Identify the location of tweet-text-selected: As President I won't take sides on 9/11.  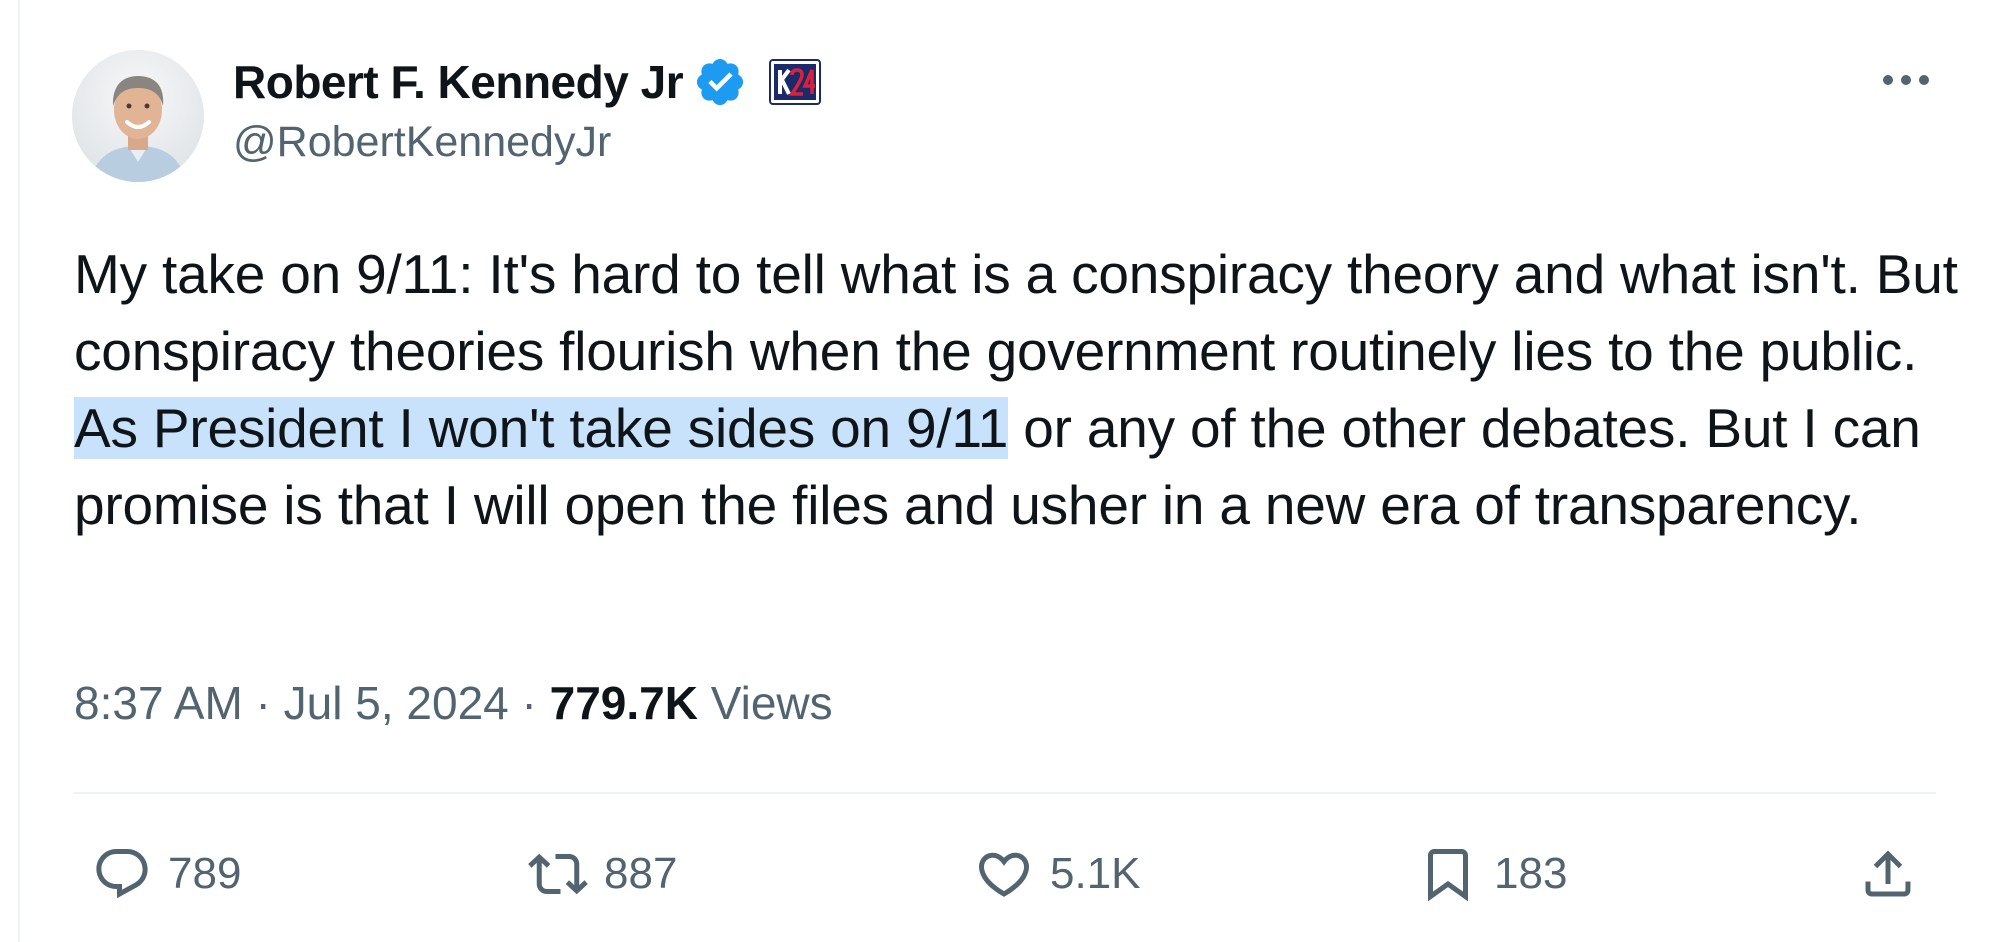
(541, 428).